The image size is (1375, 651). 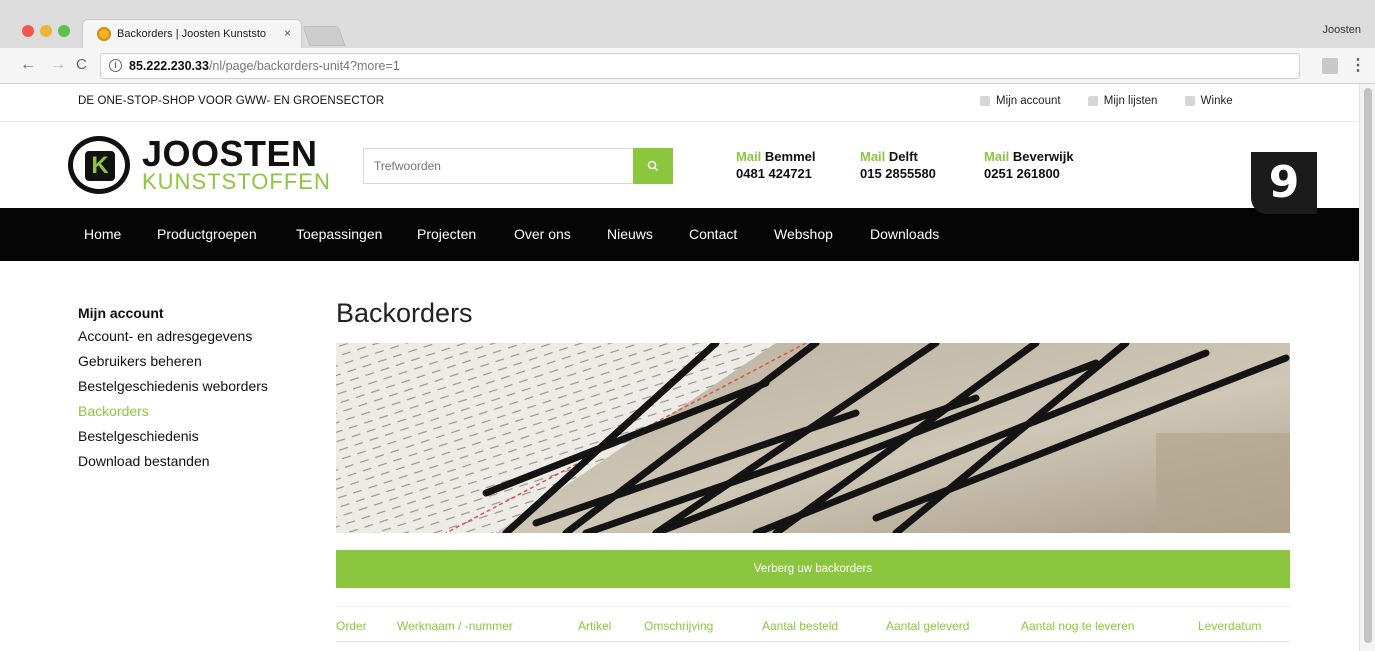 I want to click on column-header: Aantal geleverd, so click(x=927, y=626).